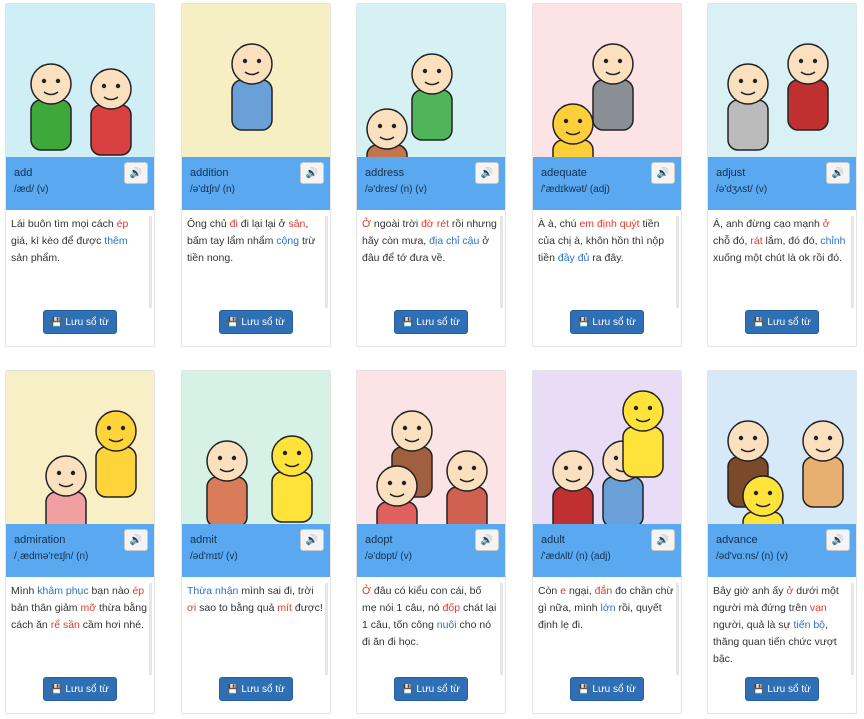 The image size is (864, 719). I want to click on word-info-bar: admiration/ˌædmə'reɪʃn/ (n) 🔊, so click(80, 550).